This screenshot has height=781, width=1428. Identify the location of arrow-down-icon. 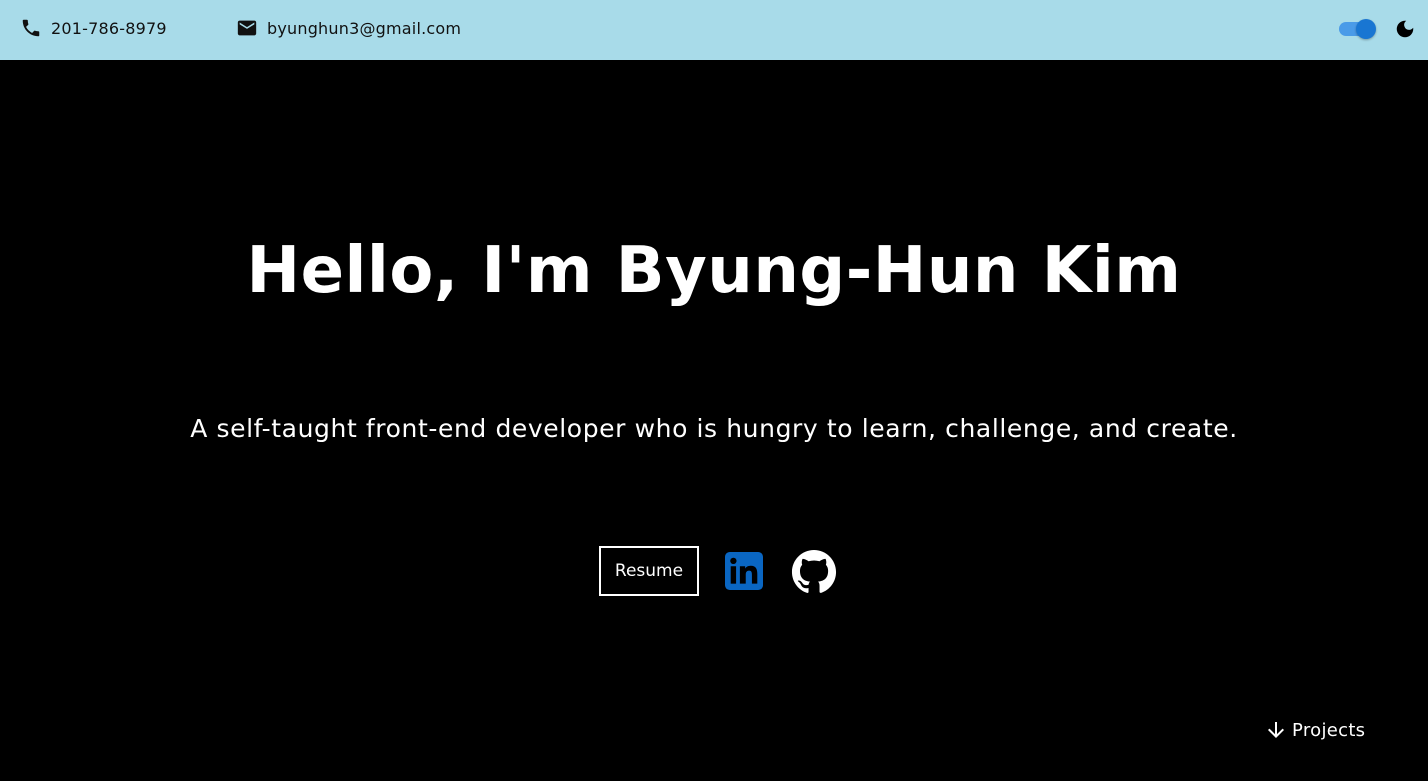
(1276, 730).